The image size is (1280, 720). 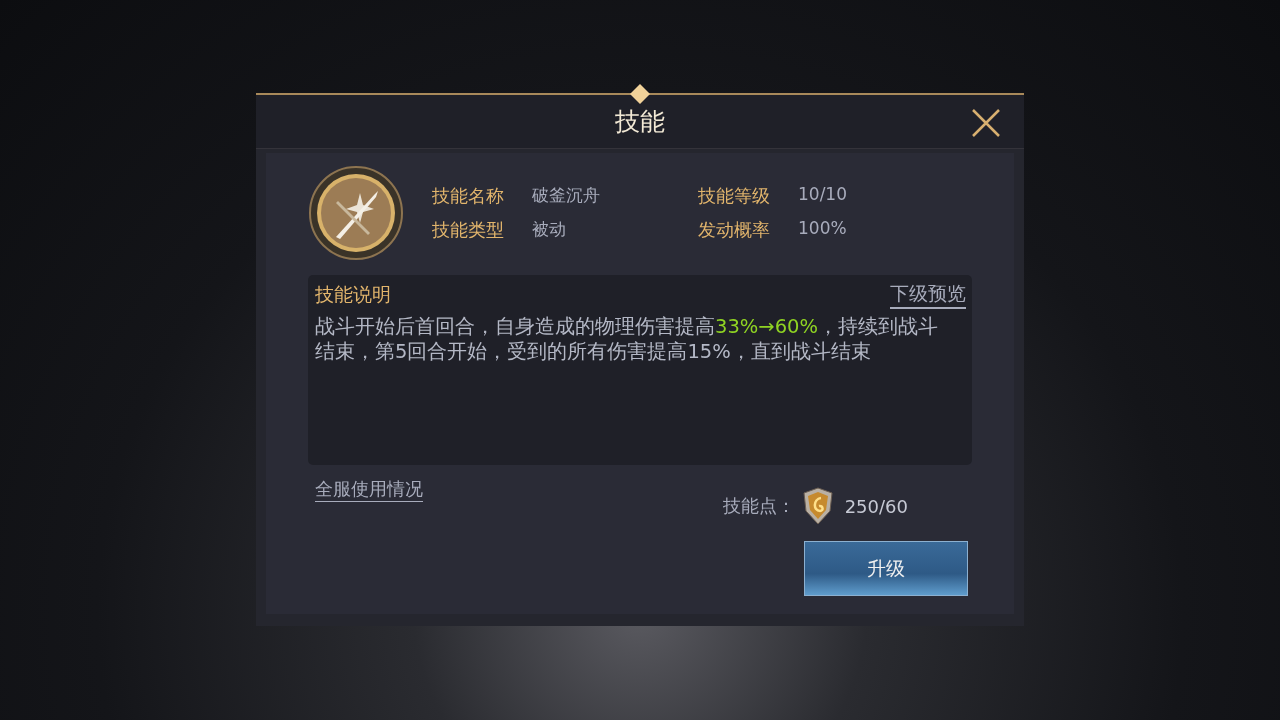 I want to click on server-usage-link: 全服使用情况, so click(x=369, y=489).